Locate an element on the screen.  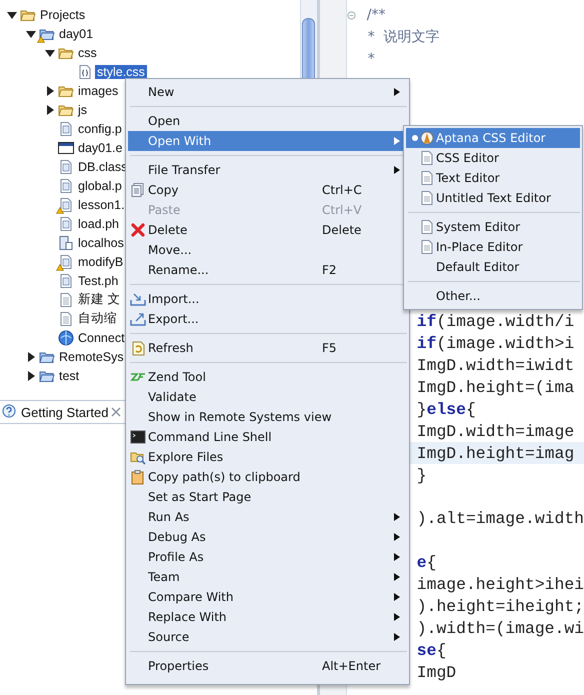
tree-item: js is located at coordinates (83, 109).